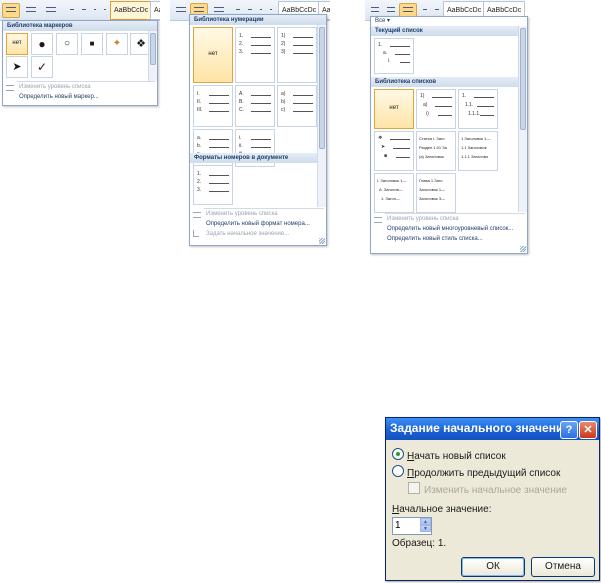  What do you see at coordinates (398, 454) in the screenshot?
I see `radio-button-selected` at bounding box center [398, 454].